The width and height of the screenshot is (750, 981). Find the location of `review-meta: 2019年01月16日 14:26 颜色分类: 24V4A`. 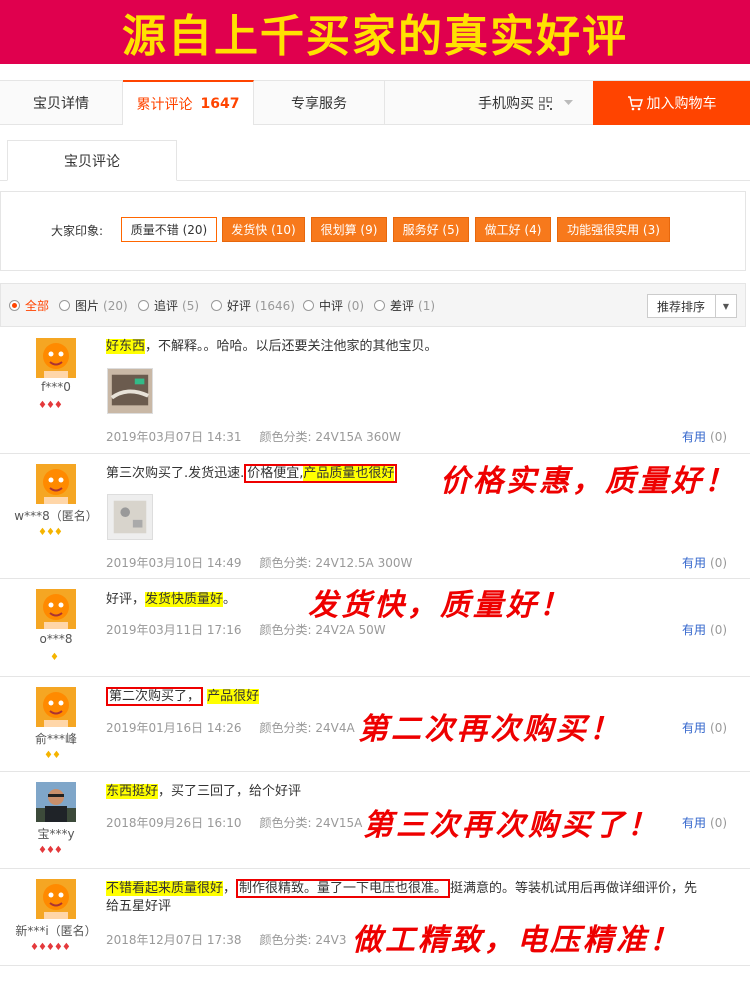

review-meta: 2019年01月16日 14:26 颜色分类: 24V4A is located at coordinates (230, 728).